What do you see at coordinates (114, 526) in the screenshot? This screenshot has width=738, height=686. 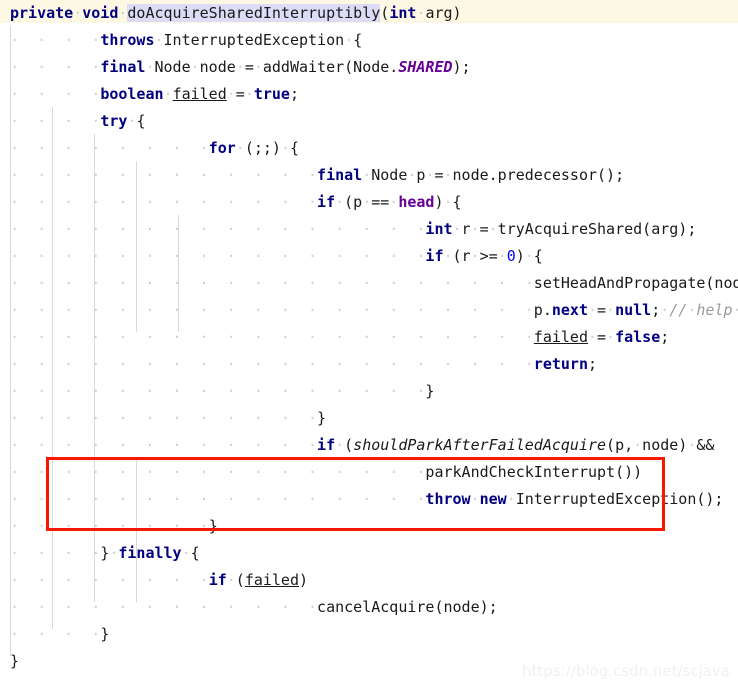 I see `code-line-20: · · · · · · · ·}` at bounding box center [114, 526].